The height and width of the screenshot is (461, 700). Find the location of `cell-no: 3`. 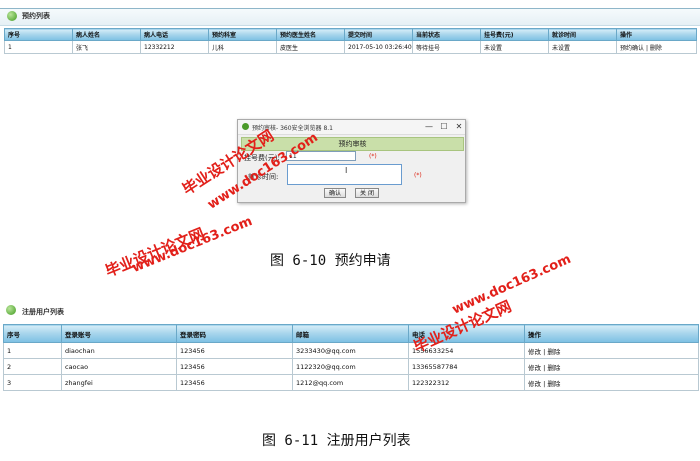

cell-no: 3 is located at coordinates (32, 382).